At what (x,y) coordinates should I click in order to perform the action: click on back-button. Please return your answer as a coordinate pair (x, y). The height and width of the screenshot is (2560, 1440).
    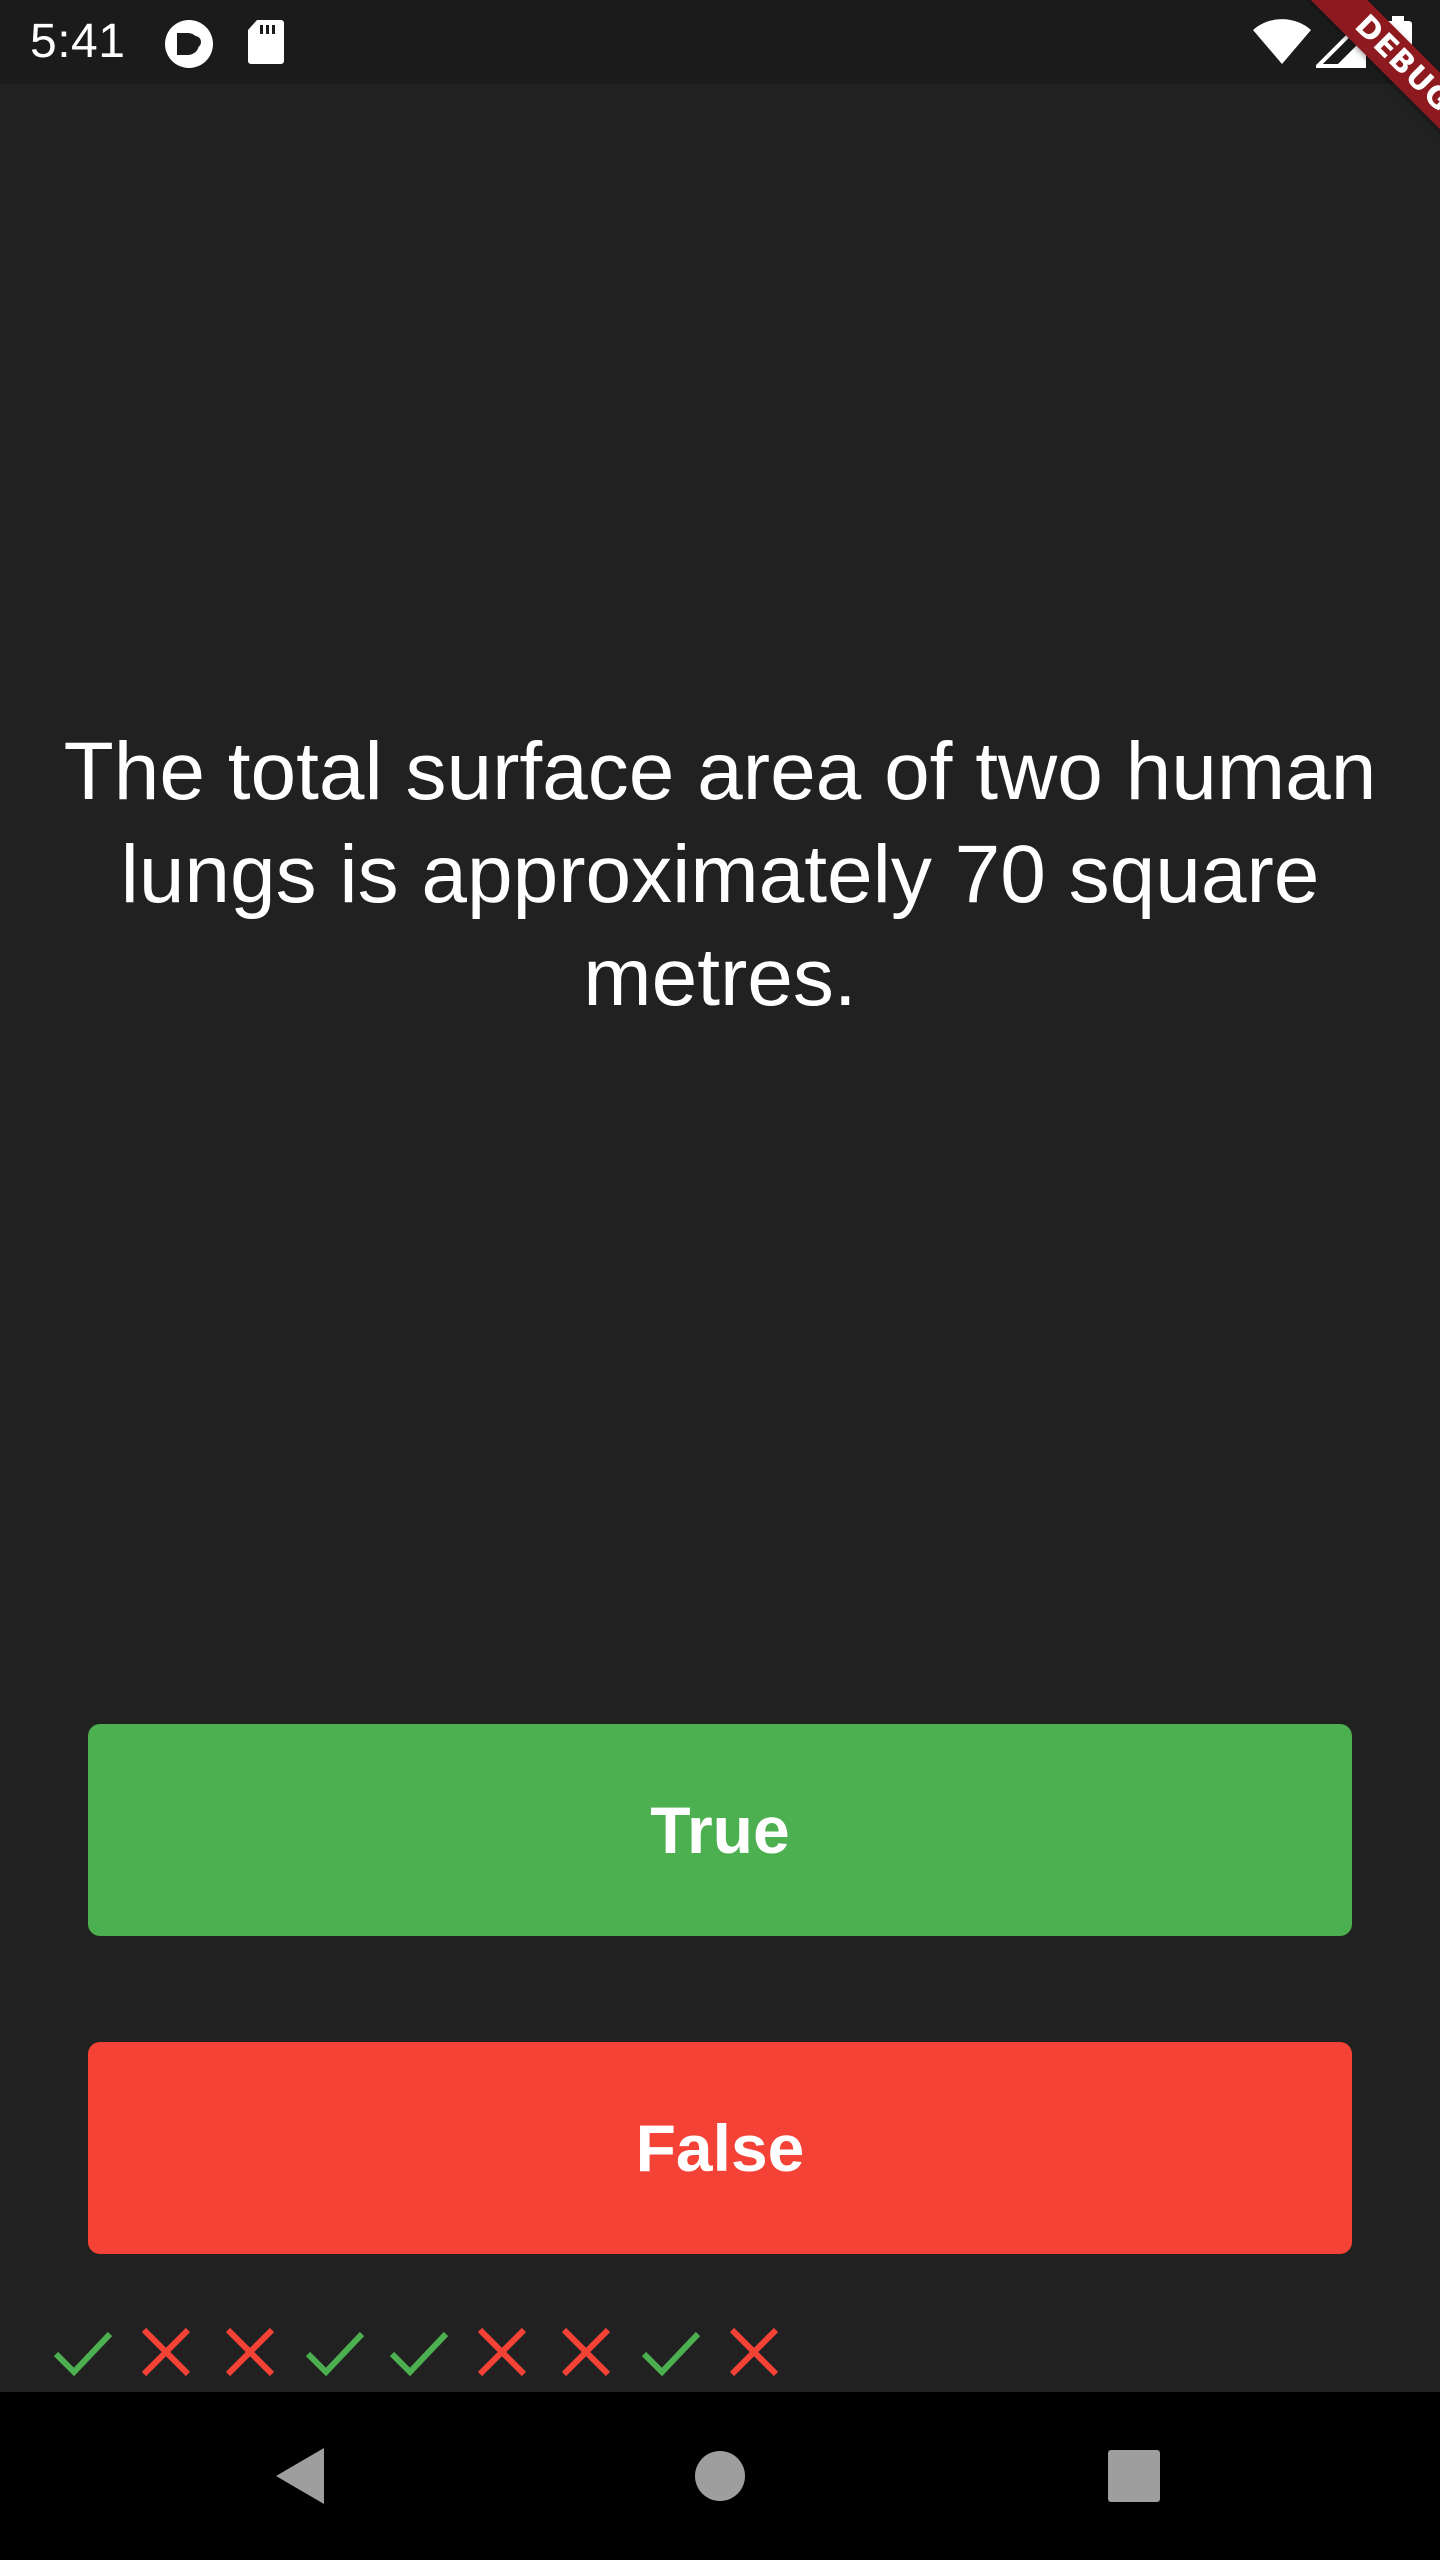
    Looking at the image, I should click on (300, 2476).